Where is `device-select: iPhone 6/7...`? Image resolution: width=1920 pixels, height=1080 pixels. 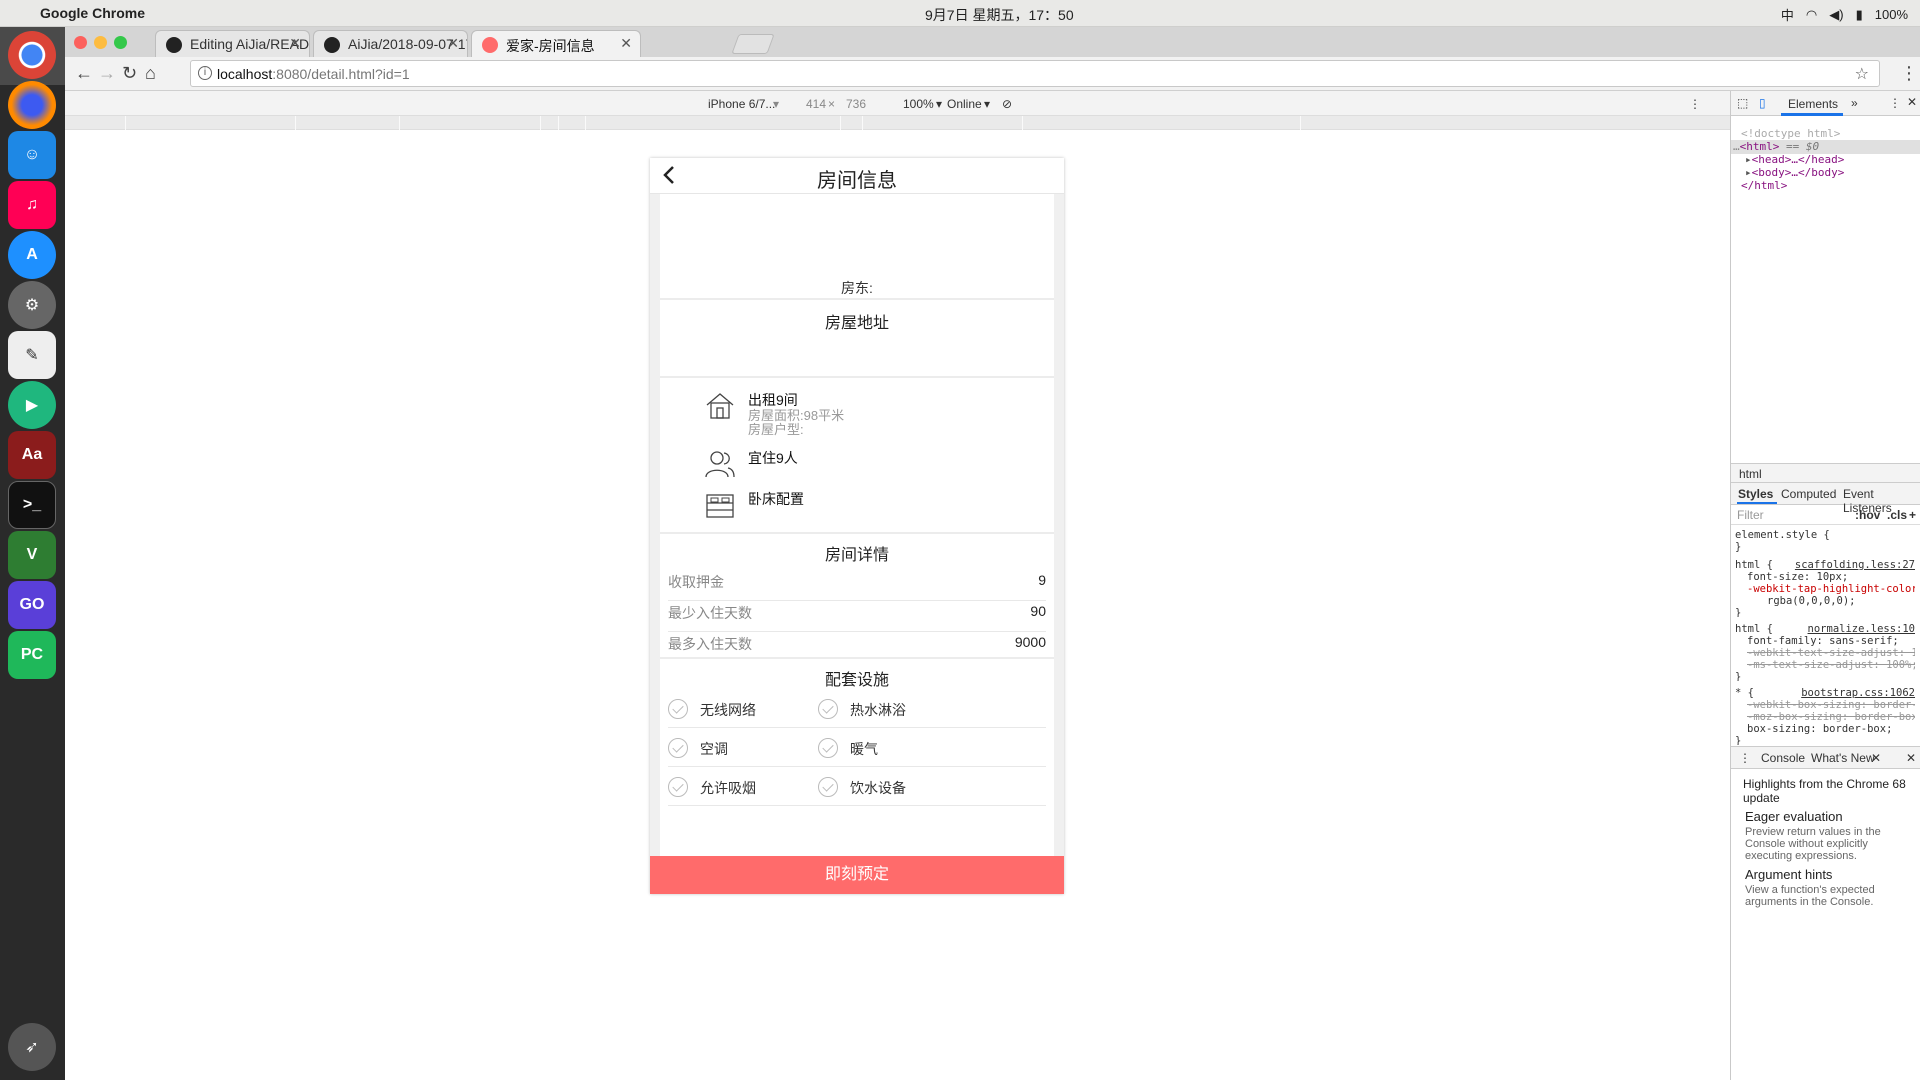 device-select: iPhone 6/7... is located at coordinates (741, 104).